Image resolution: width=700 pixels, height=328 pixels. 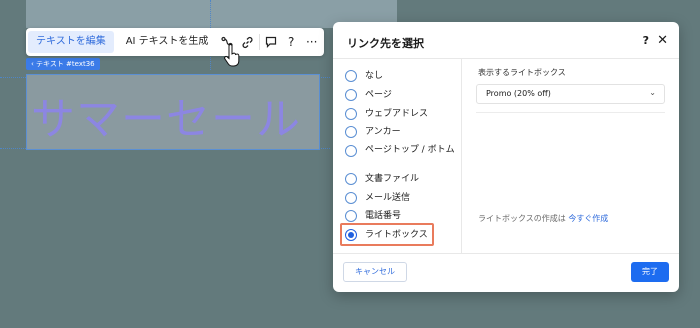 I want to click on option-label: 文書ファイル, so click(x=392, y=179).